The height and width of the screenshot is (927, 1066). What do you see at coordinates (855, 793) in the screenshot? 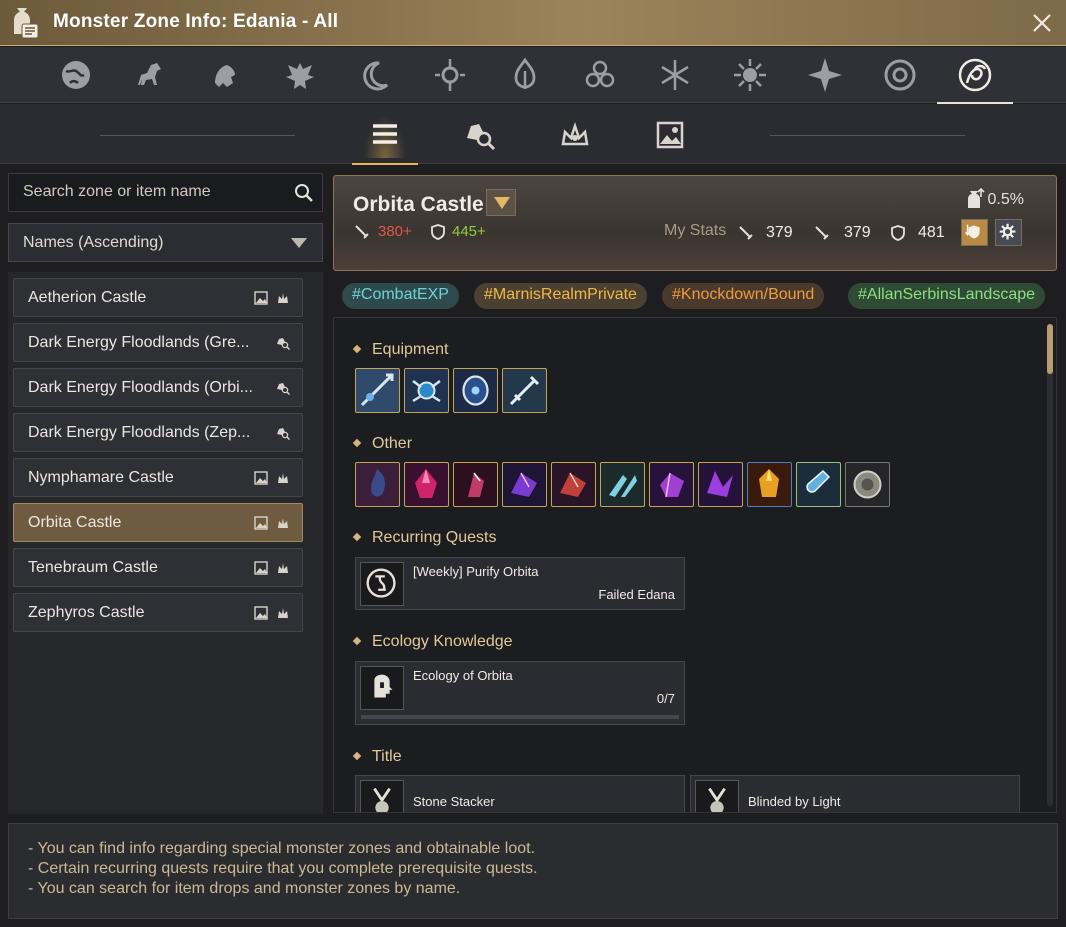
I see `title-card: Blinded by Light` at bounding box center [855, 793].